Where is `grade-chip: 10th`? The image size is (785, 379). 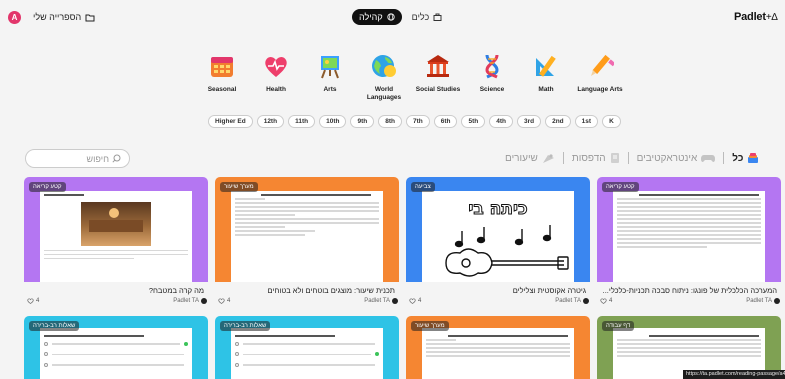
grade-chip: 10th is located at coordinates (333, 121).